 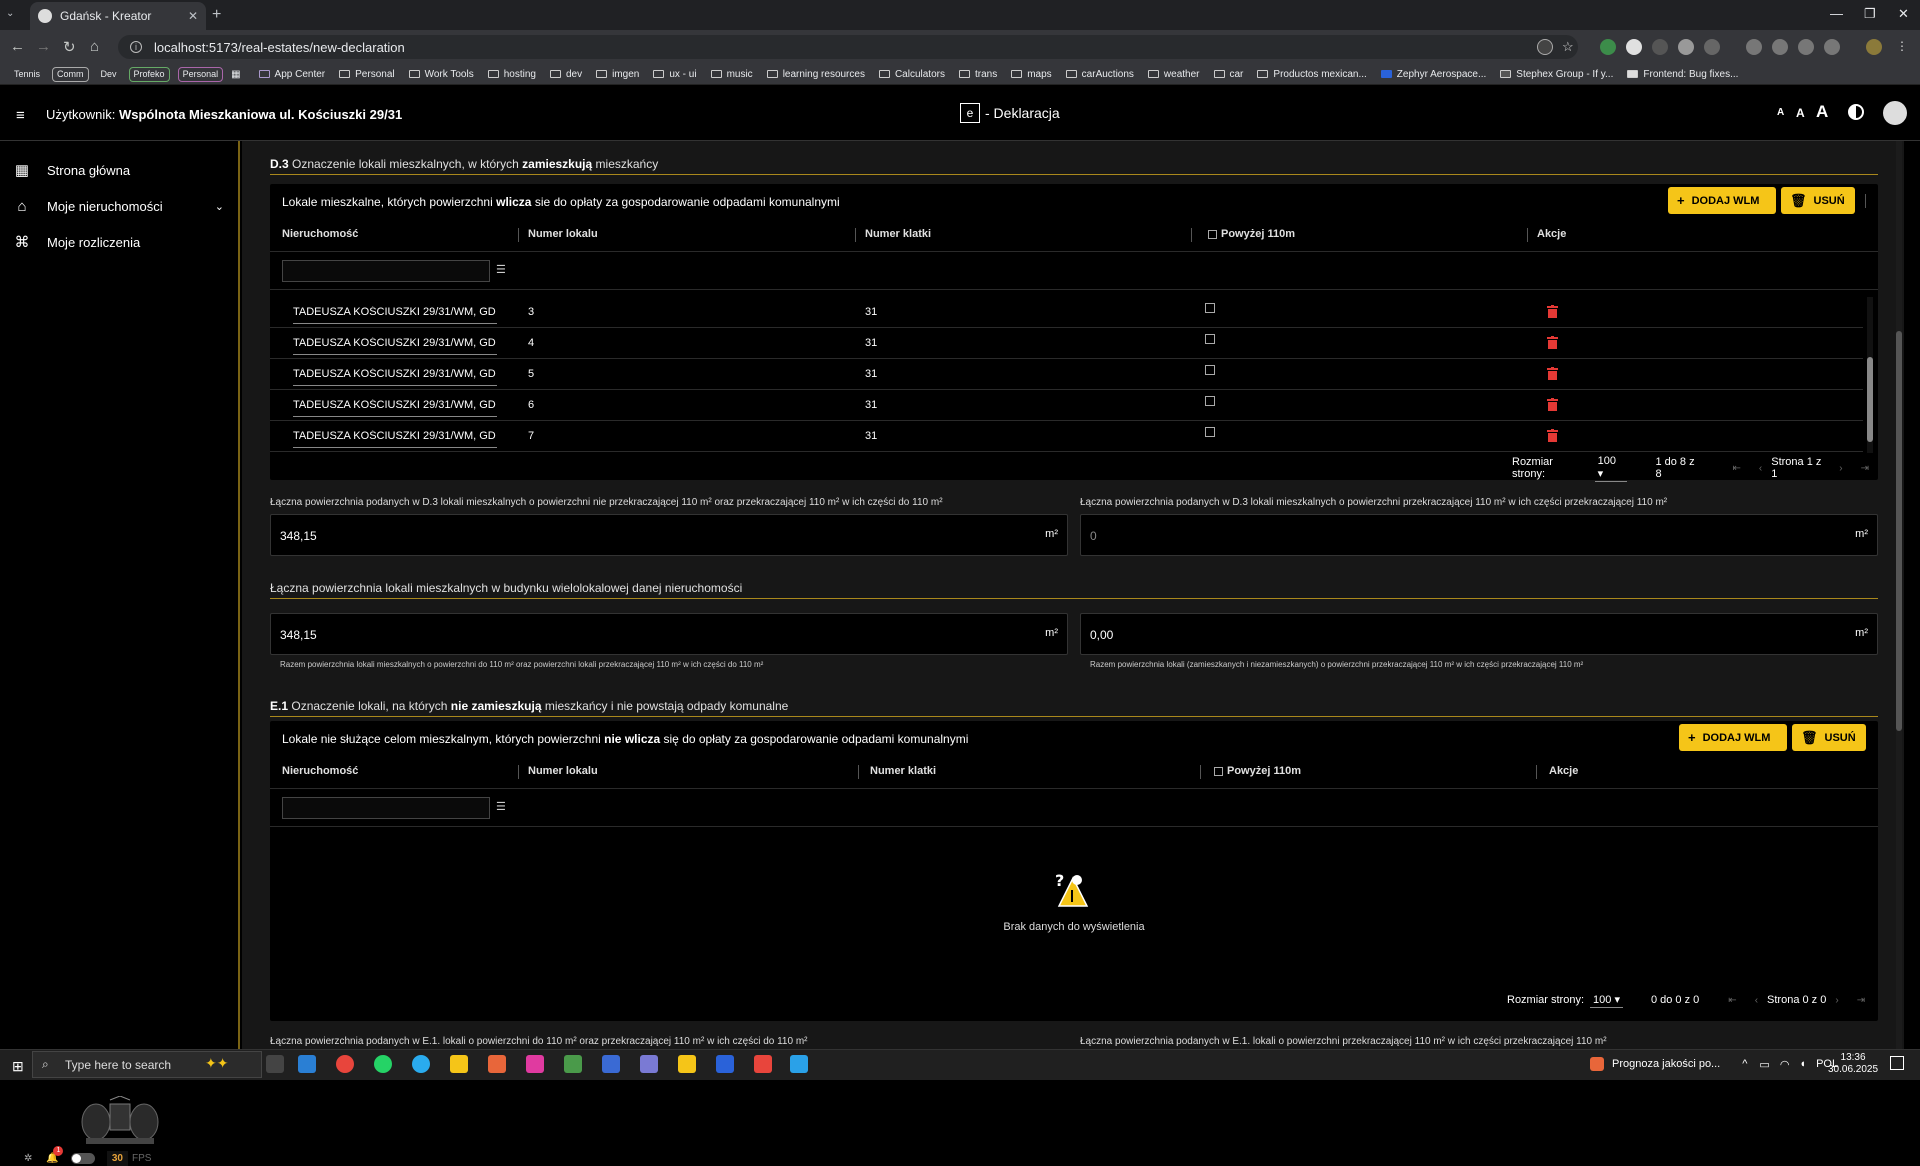 I want to click on bookmark-folder: Personal, so click(x=367, y=74).